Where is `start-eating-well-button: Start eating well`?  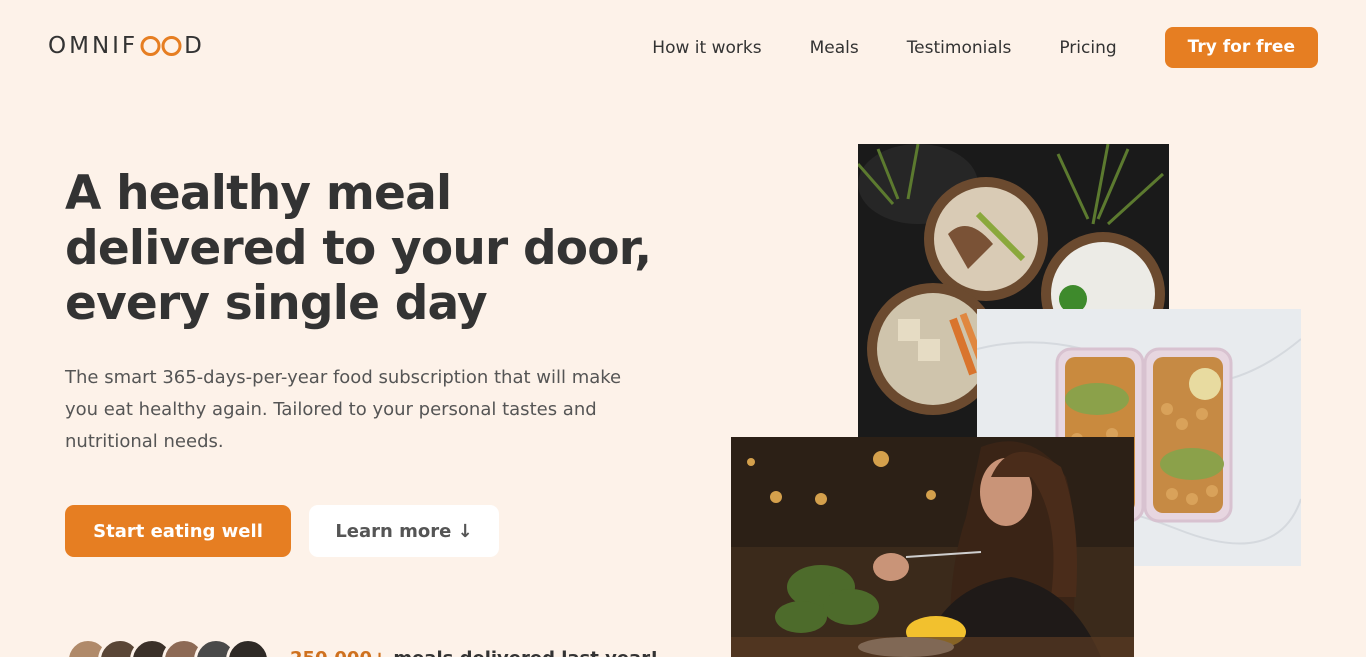 start-eating-well-button: Start eating well is located at coordinates (178, 531).